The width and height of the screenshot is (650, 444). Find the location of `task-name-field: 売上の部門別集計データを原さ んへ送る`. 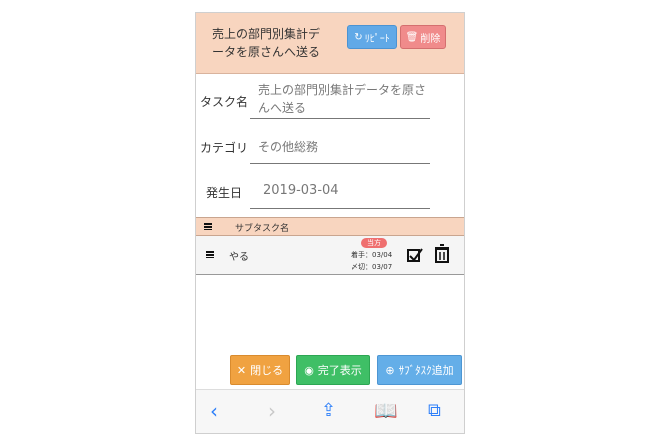

task-name-field: 売上の部門別集計データを原さ んへ送る is located at coordinates (348, 99).